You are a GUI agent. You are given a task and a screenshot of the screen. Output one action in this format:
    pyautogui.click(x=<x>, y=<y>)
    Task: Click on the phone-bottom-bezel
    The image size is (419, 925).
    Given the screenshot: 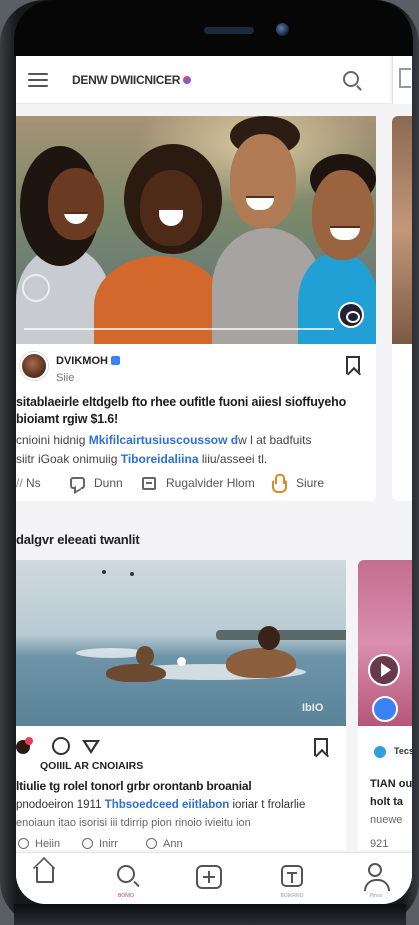 What is the action you would take?
    pyautogui.click(x=210, y=914)
    